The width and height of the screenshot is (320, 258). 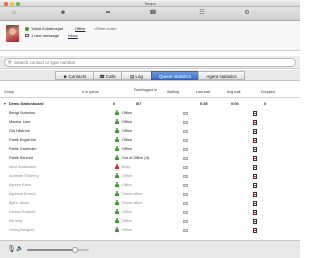 I want to click on agent-row: Andreas Söderng Office, so click(x=150, y=176).